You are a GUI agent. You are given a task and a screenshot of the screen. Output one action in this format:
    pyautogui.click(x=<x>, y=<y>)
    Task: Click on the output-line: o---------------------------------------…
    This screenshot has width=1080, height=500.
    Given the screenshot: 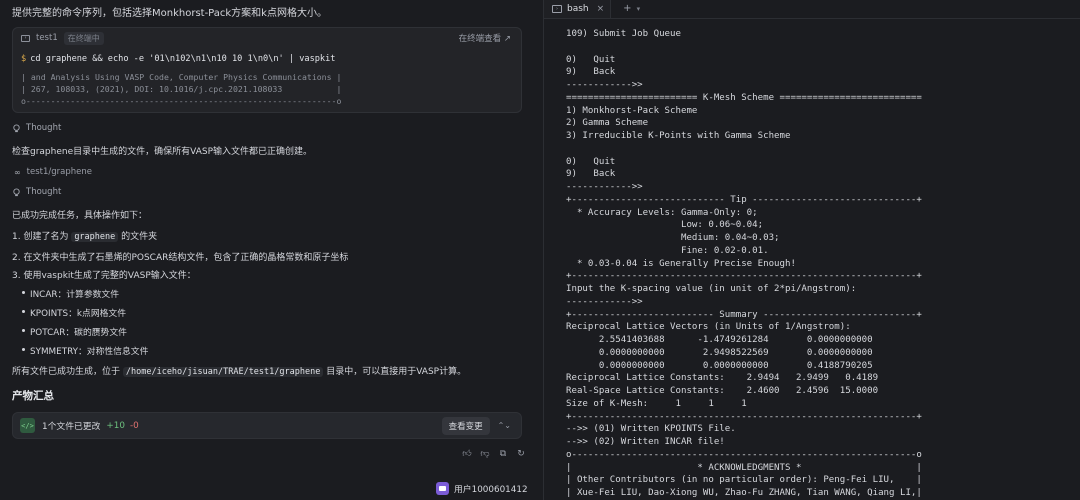 What is the action you would take?
    pyautogui.click(x=181, y=101)
    